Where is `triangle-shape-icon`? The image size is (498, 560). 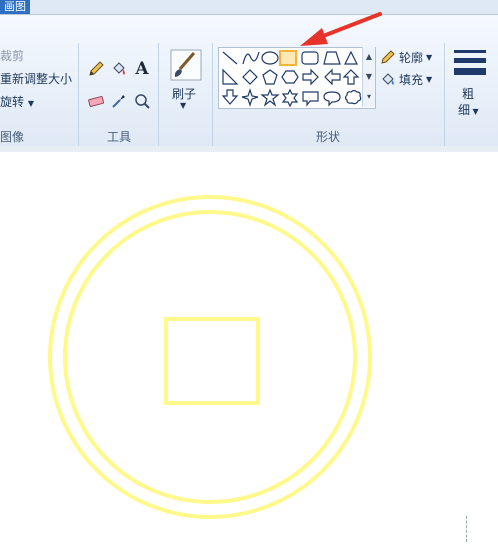
triangle-shape-icon is located at coordinates (351, 57).